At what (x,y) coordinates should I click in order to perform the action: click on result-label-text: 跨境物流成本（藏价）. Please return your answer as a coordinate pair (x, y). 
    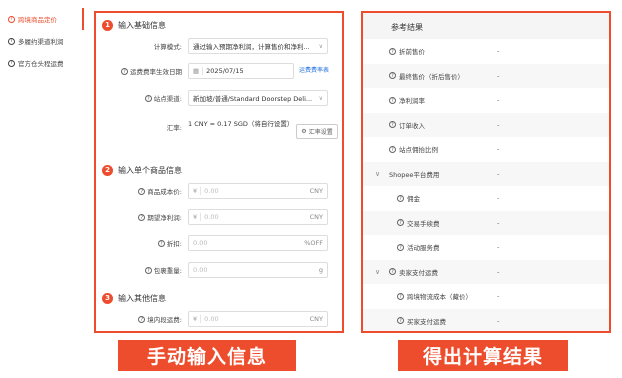
    Looking at the image, I should click on (439, 297).